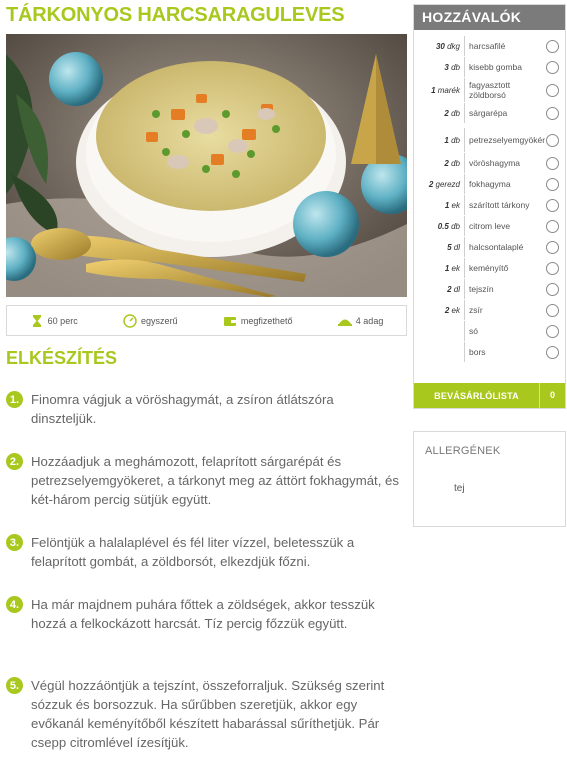  I want to click on ingredient-amount: 3 db, so click(437, 67).